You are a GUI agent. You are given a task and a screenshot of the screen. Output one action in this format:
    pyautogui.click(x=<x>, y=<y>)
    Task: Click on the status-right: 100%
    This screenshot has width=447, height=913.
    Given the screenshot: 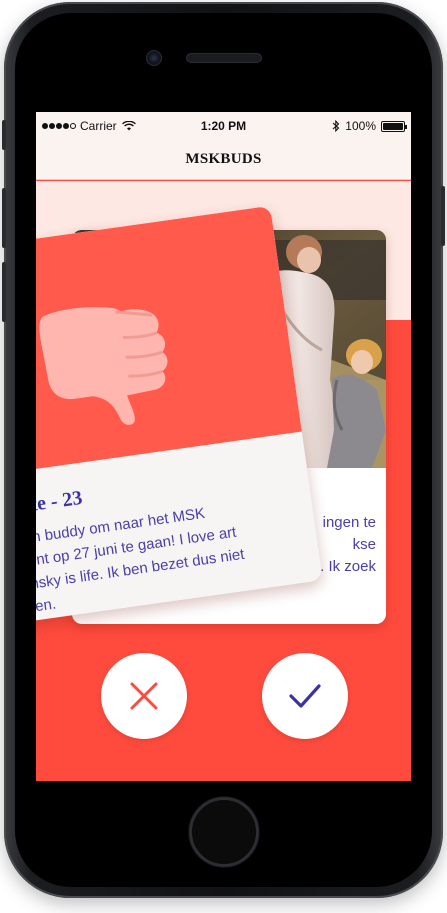 What is the action you would take?
    pyautogui.click(x=369, y=126)
    